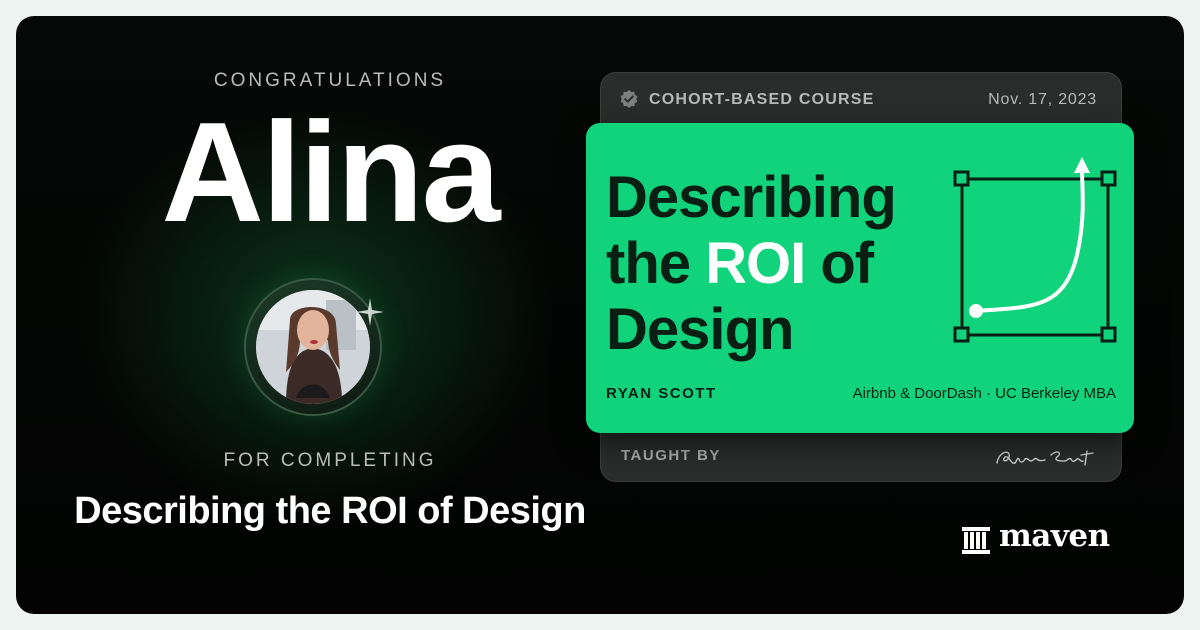  Describe the element at coordinates (661, 393) in the screenshot. I see `instructor-name: RYAN SCOTT` at that location.